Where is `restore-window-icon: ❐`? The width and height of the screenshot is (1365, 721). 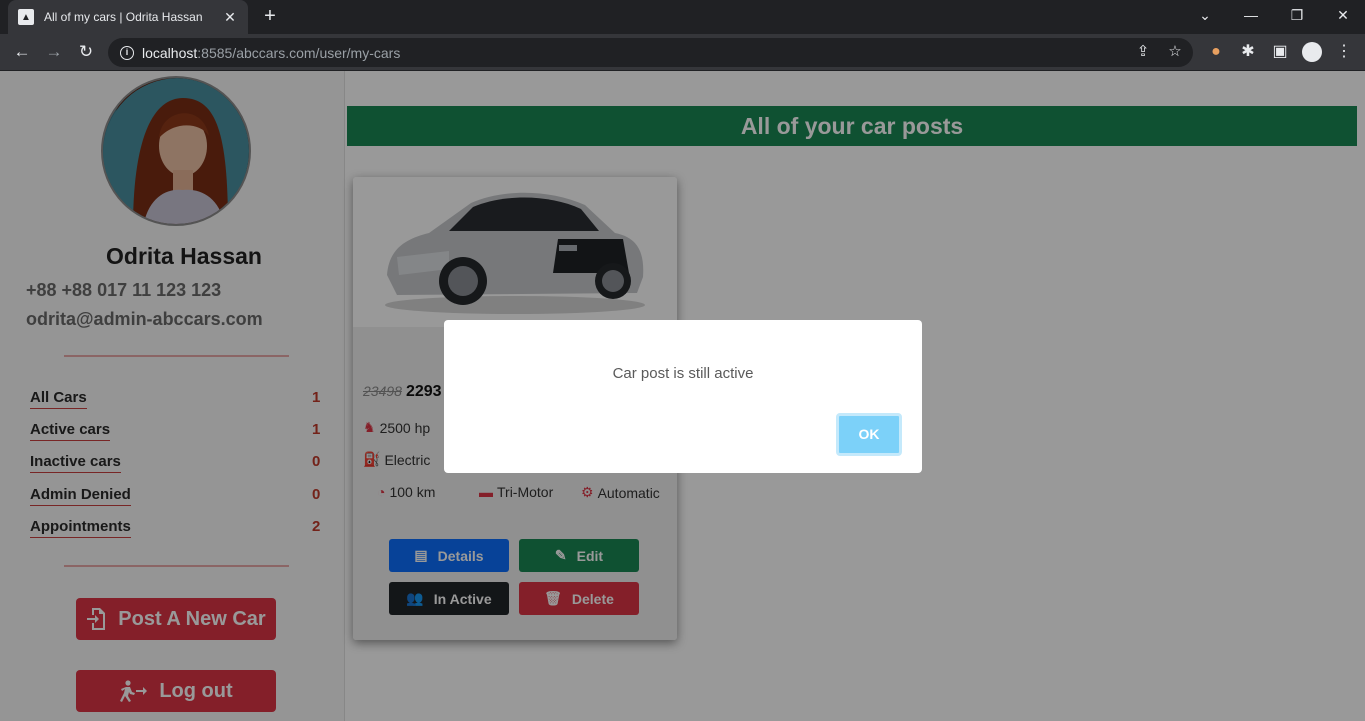 restore-window-icon: ❐ is located at coordinates (1297, 15).